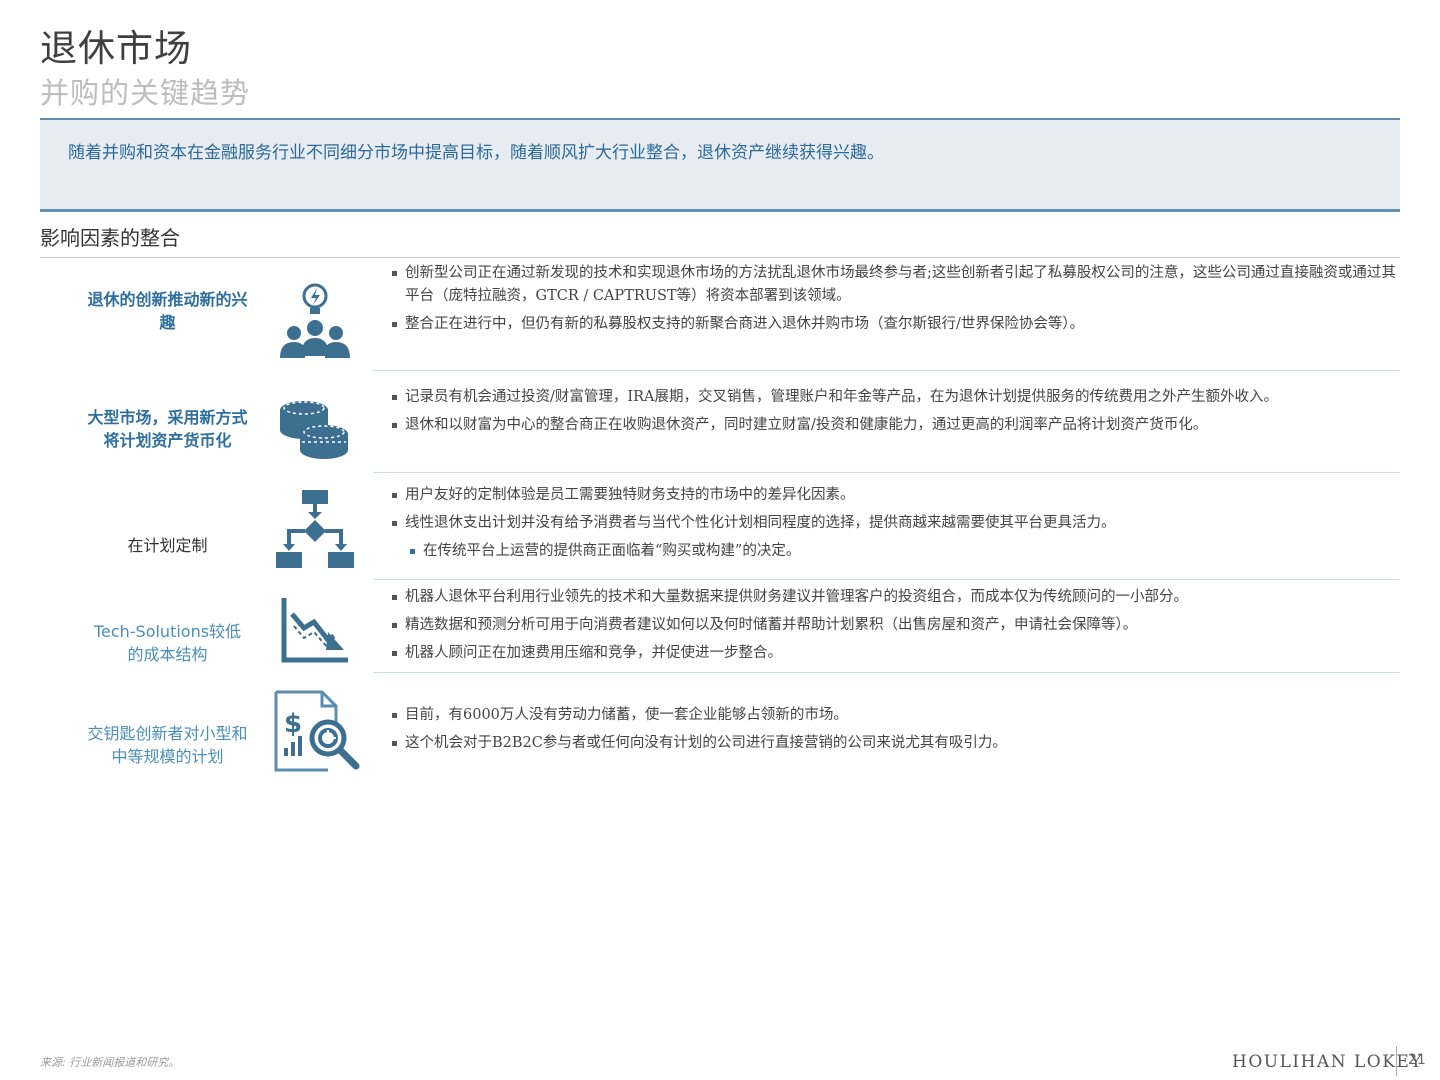 The height and width of the screenshot is (1080, 1440). I want to click on factor-label-line: 在计划定制, so click(167, 545).